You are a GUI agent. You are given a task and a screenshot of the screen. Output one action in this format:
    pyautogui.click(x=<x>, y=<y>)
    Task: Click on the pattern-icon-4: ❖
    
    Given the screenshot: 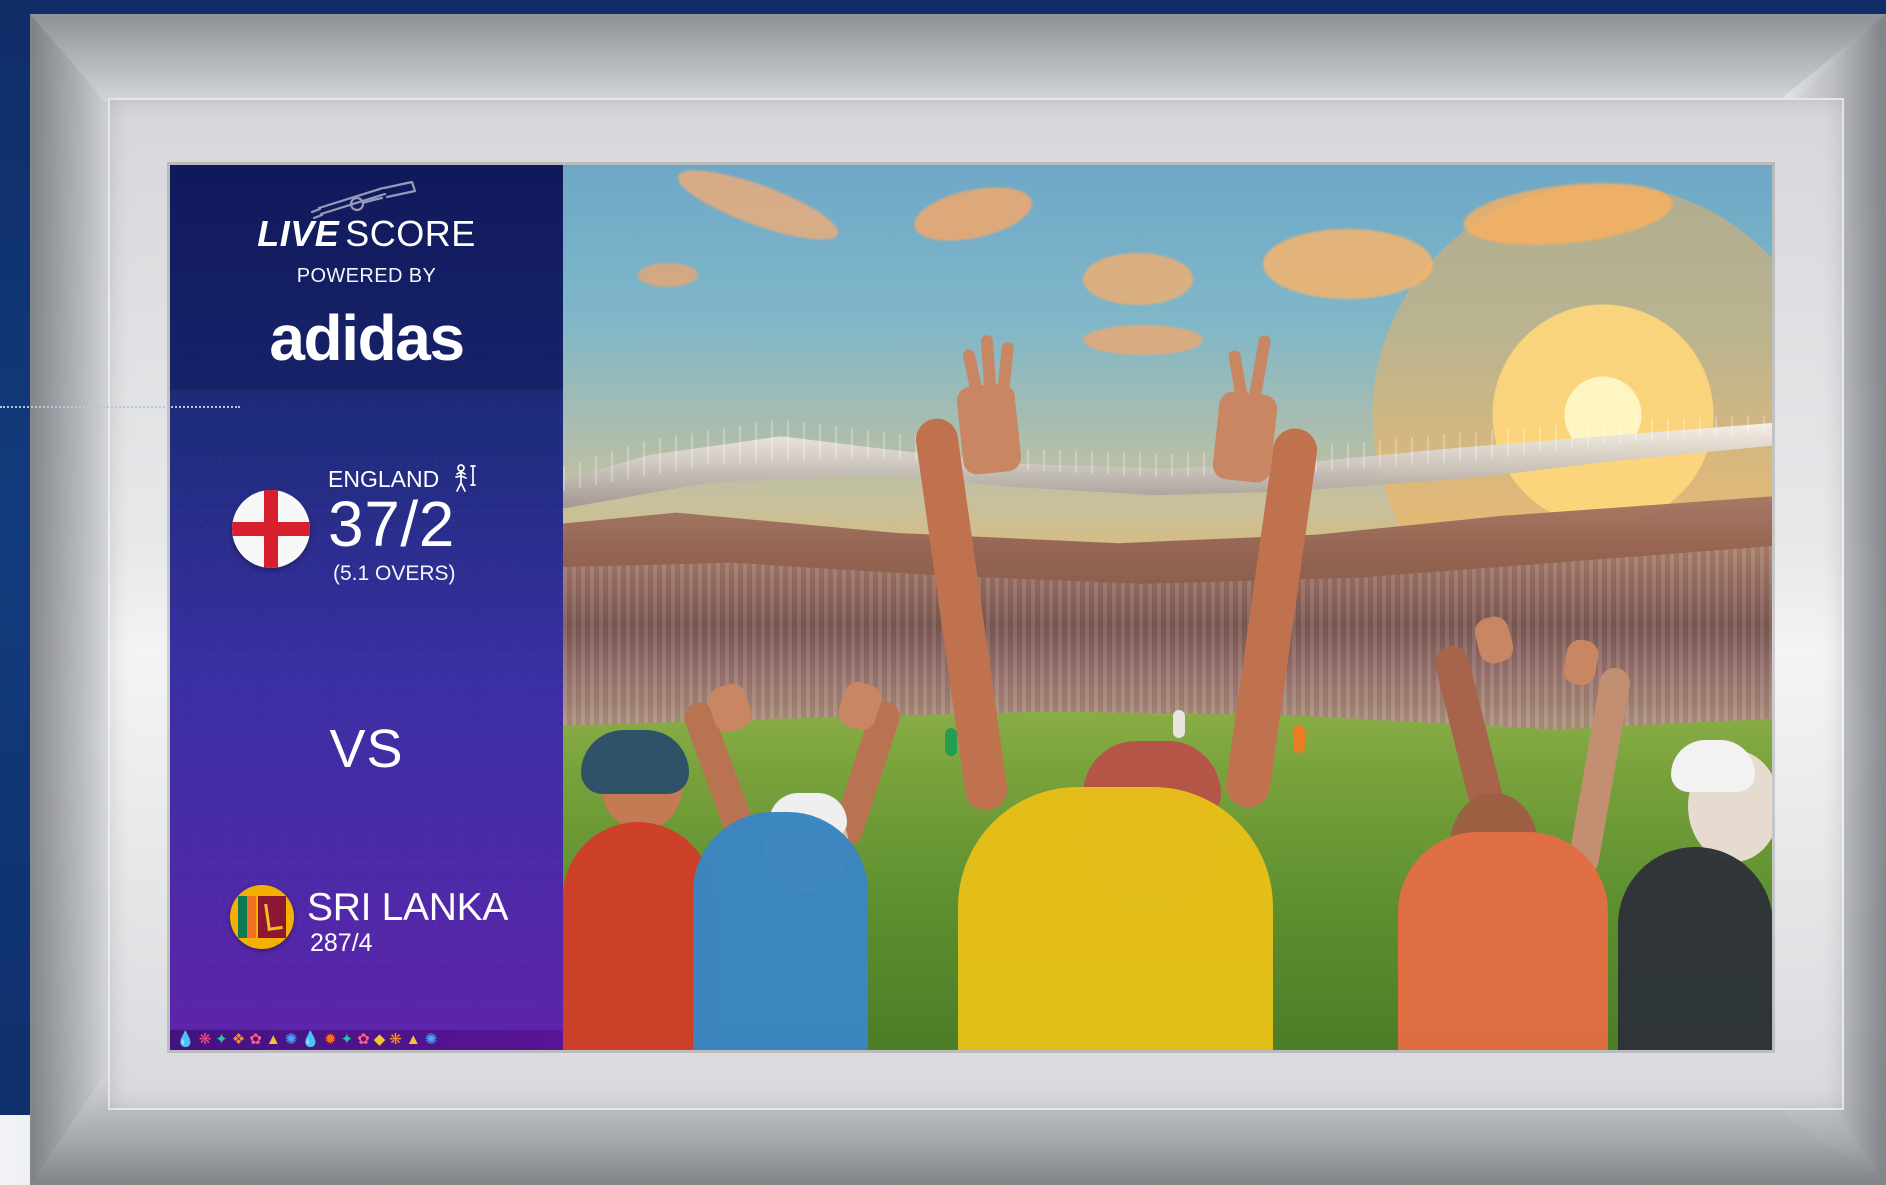 What is the action you would take?
    pyautogui.click(x=238, y=1039)
    